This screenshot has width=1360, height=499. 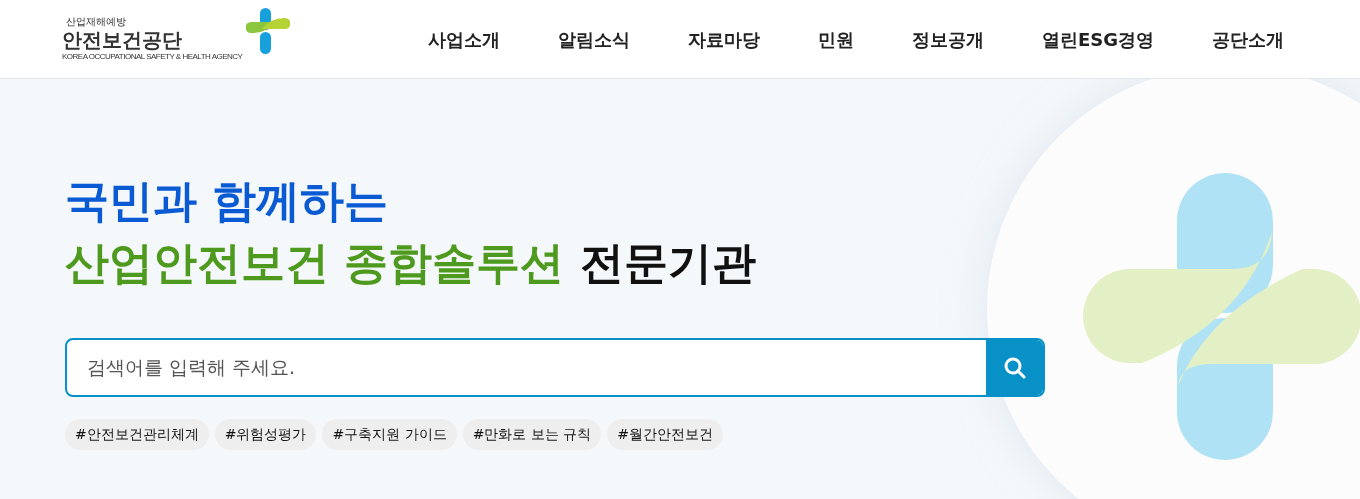 I want to click on hashtag-chip: #월간안전보건, so click(x=665, y=434).